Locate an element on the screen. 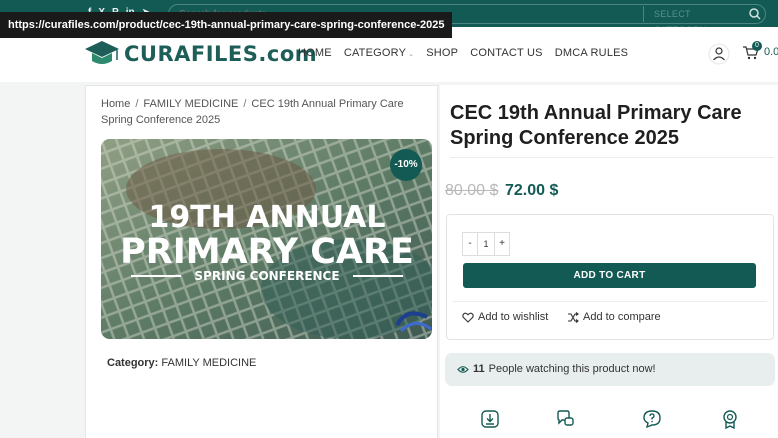 This screenshot has height=438, width=778. compare-link: Add to compare is located at coordinates (614, 317).